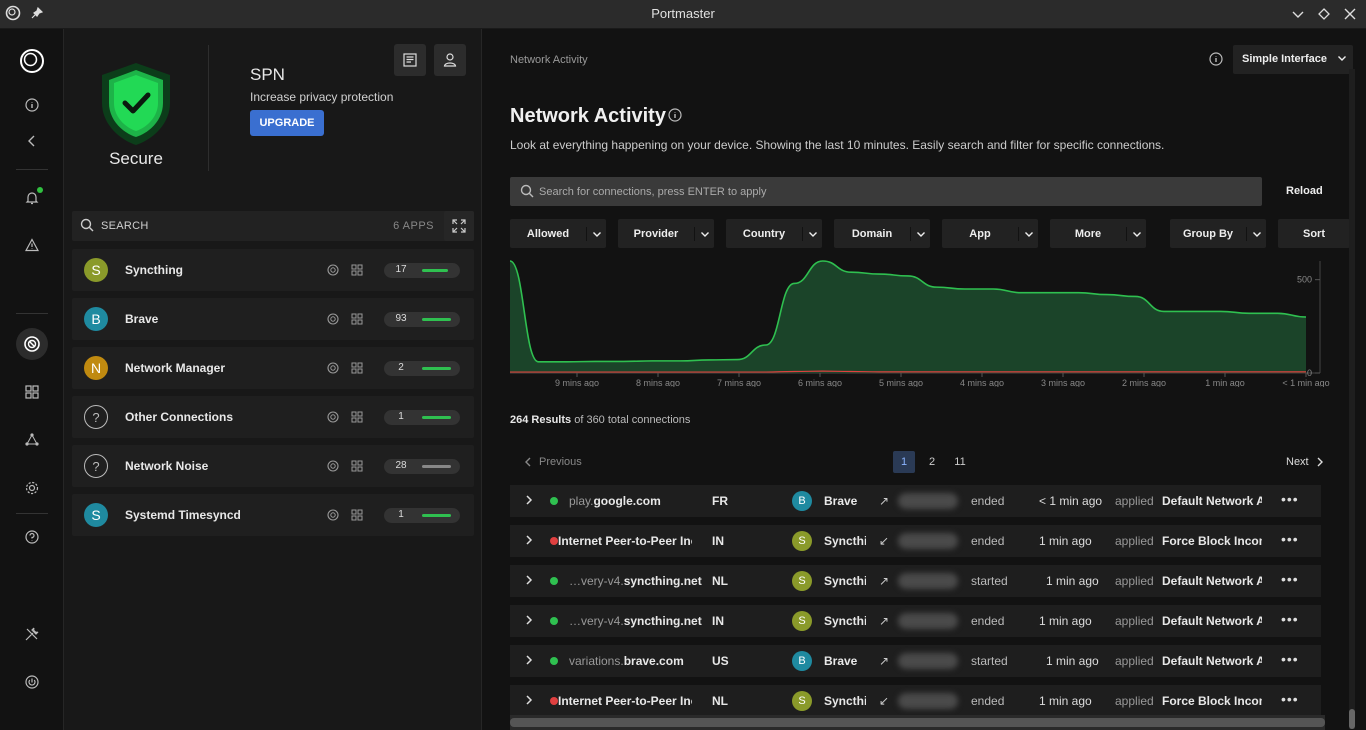  Describe the element at coordinates (32, 245) in the screenshot. I see `warning-icon` at that location.